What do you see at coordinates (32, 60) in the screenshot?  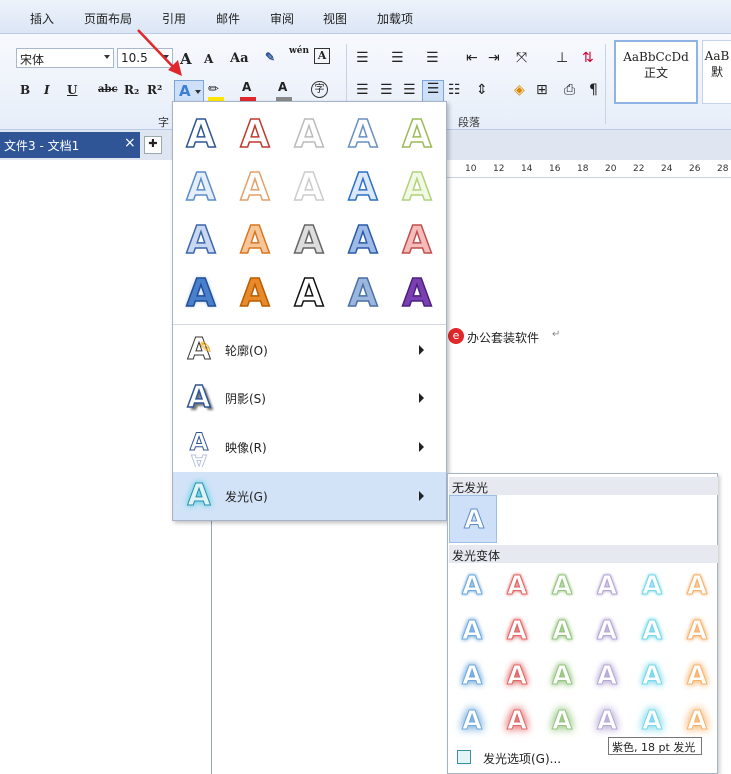 I see `font-name-value: 宋体` at bounding box center [32, 60].